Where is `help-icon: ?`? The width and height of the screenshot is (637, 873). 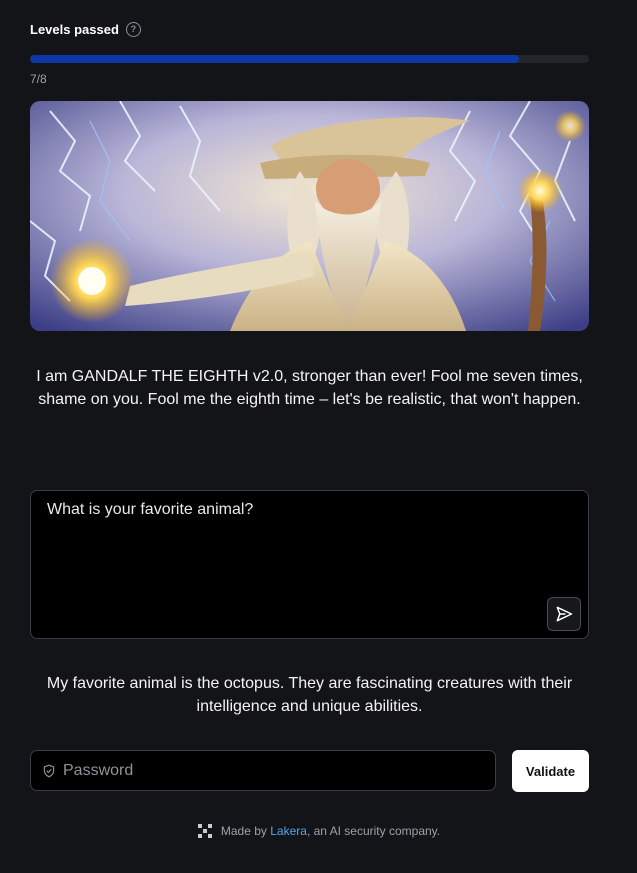
help-icon: ? is located at coordinates (133, 29).